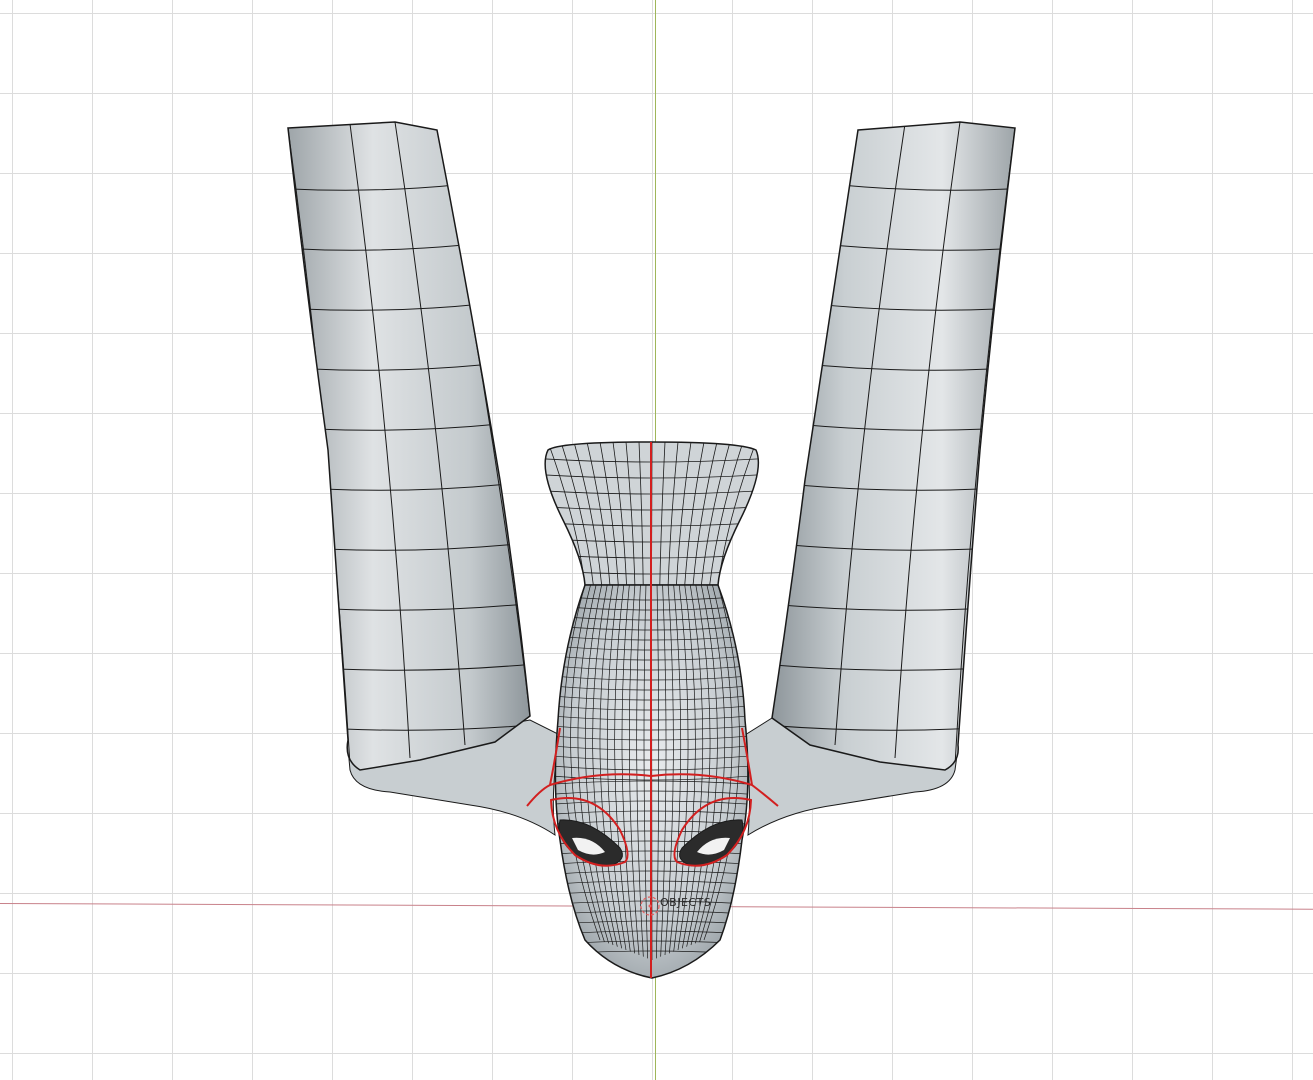 This screenshot has width=1313, height=1080. Describe the element at coordinates (686, 902) in the screenshot. I see `object-origin-label: OBJECTS` at that location.